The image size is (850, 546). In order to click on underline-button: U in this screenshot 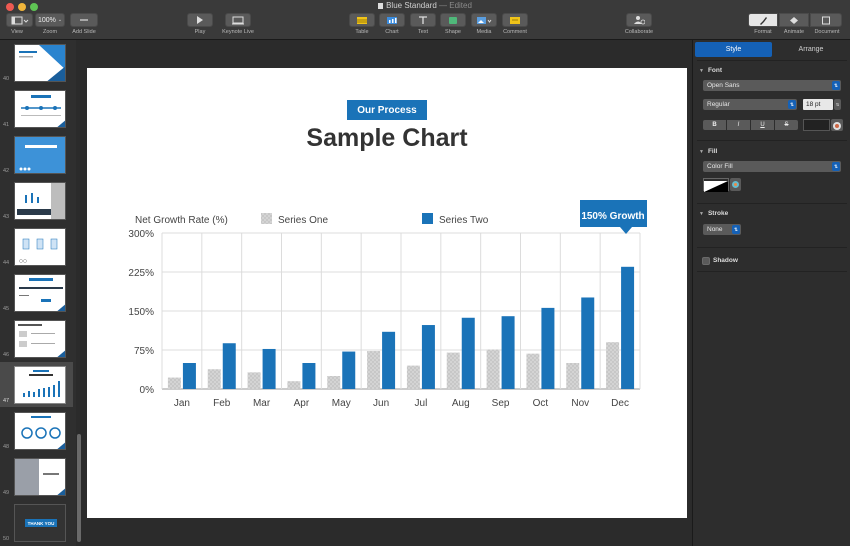, I will do `click(762, 125)`.